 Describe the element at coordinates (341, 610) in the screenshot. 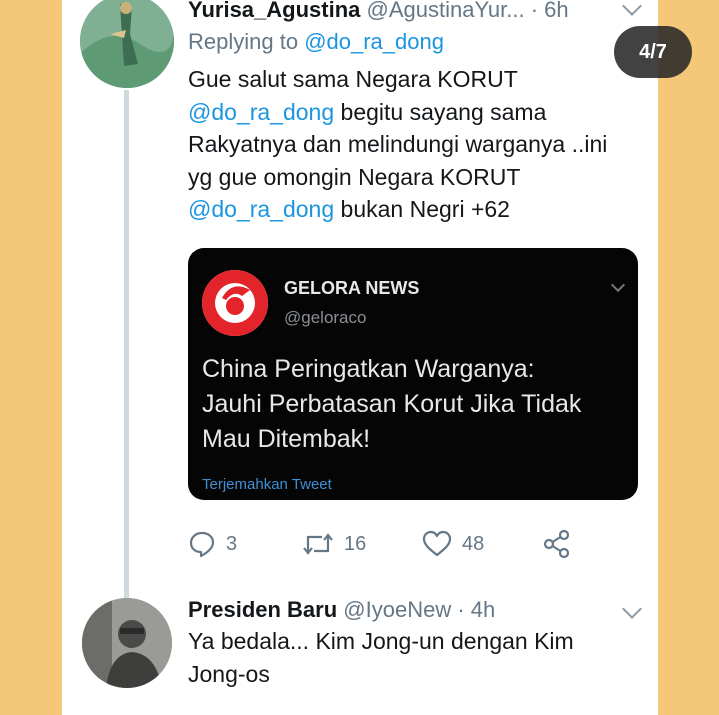

I see `tweet-header: Presiden Baru @IyoeNew · 4h` at that location.